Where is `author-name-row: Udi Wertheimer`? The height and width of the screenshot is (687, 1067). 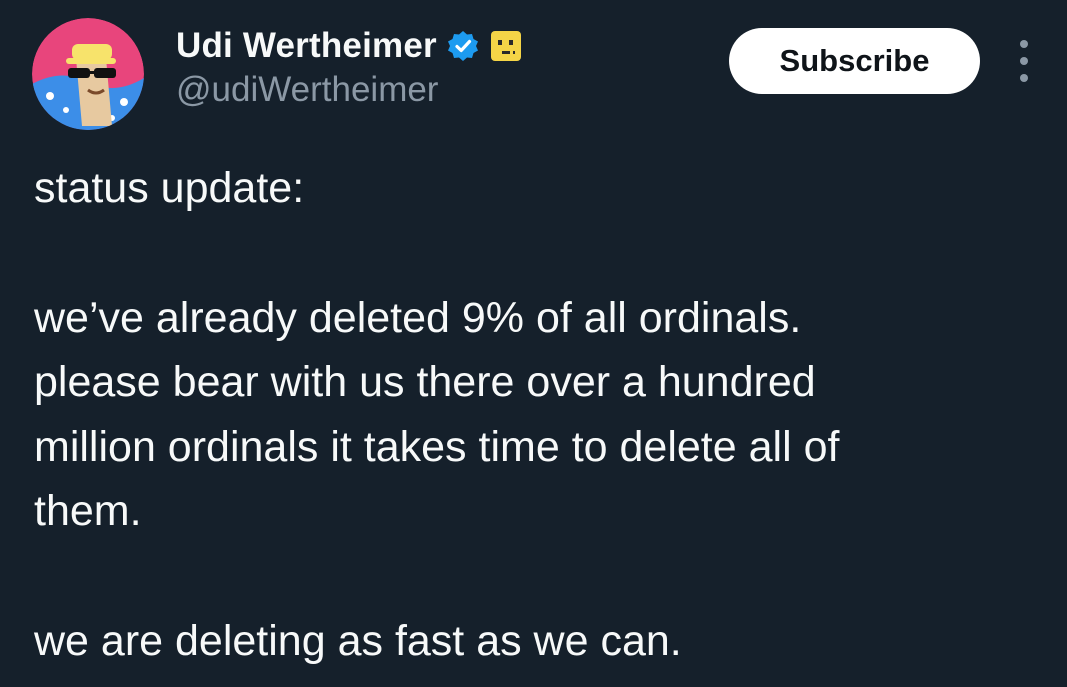
author-name-row: Udi Wertheimer is located at coordinates (349, 46).